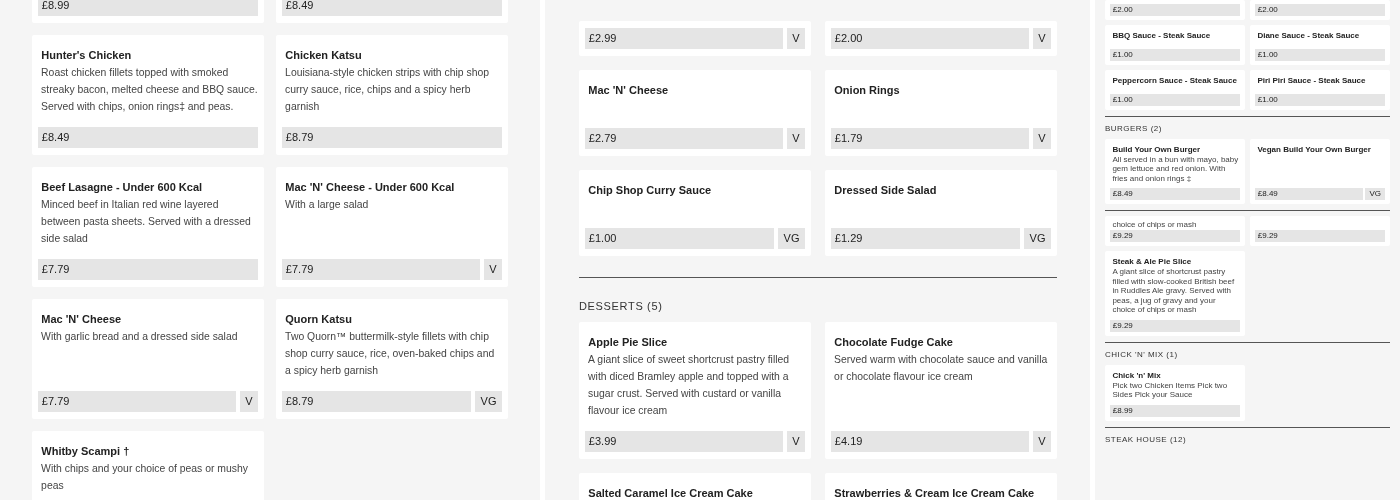 The image size is (1400, 500). I want to click on menu-card: £8.49, so click(392, 11).